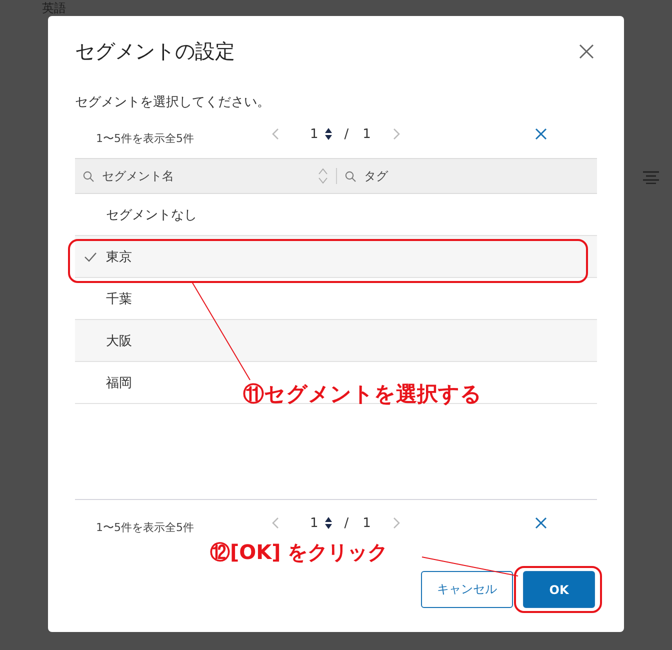 The image size is (672, 650). Describe the element at coordinates (467, 589) in the screenshot. I see `cancel-button: キャンセル` at that location.